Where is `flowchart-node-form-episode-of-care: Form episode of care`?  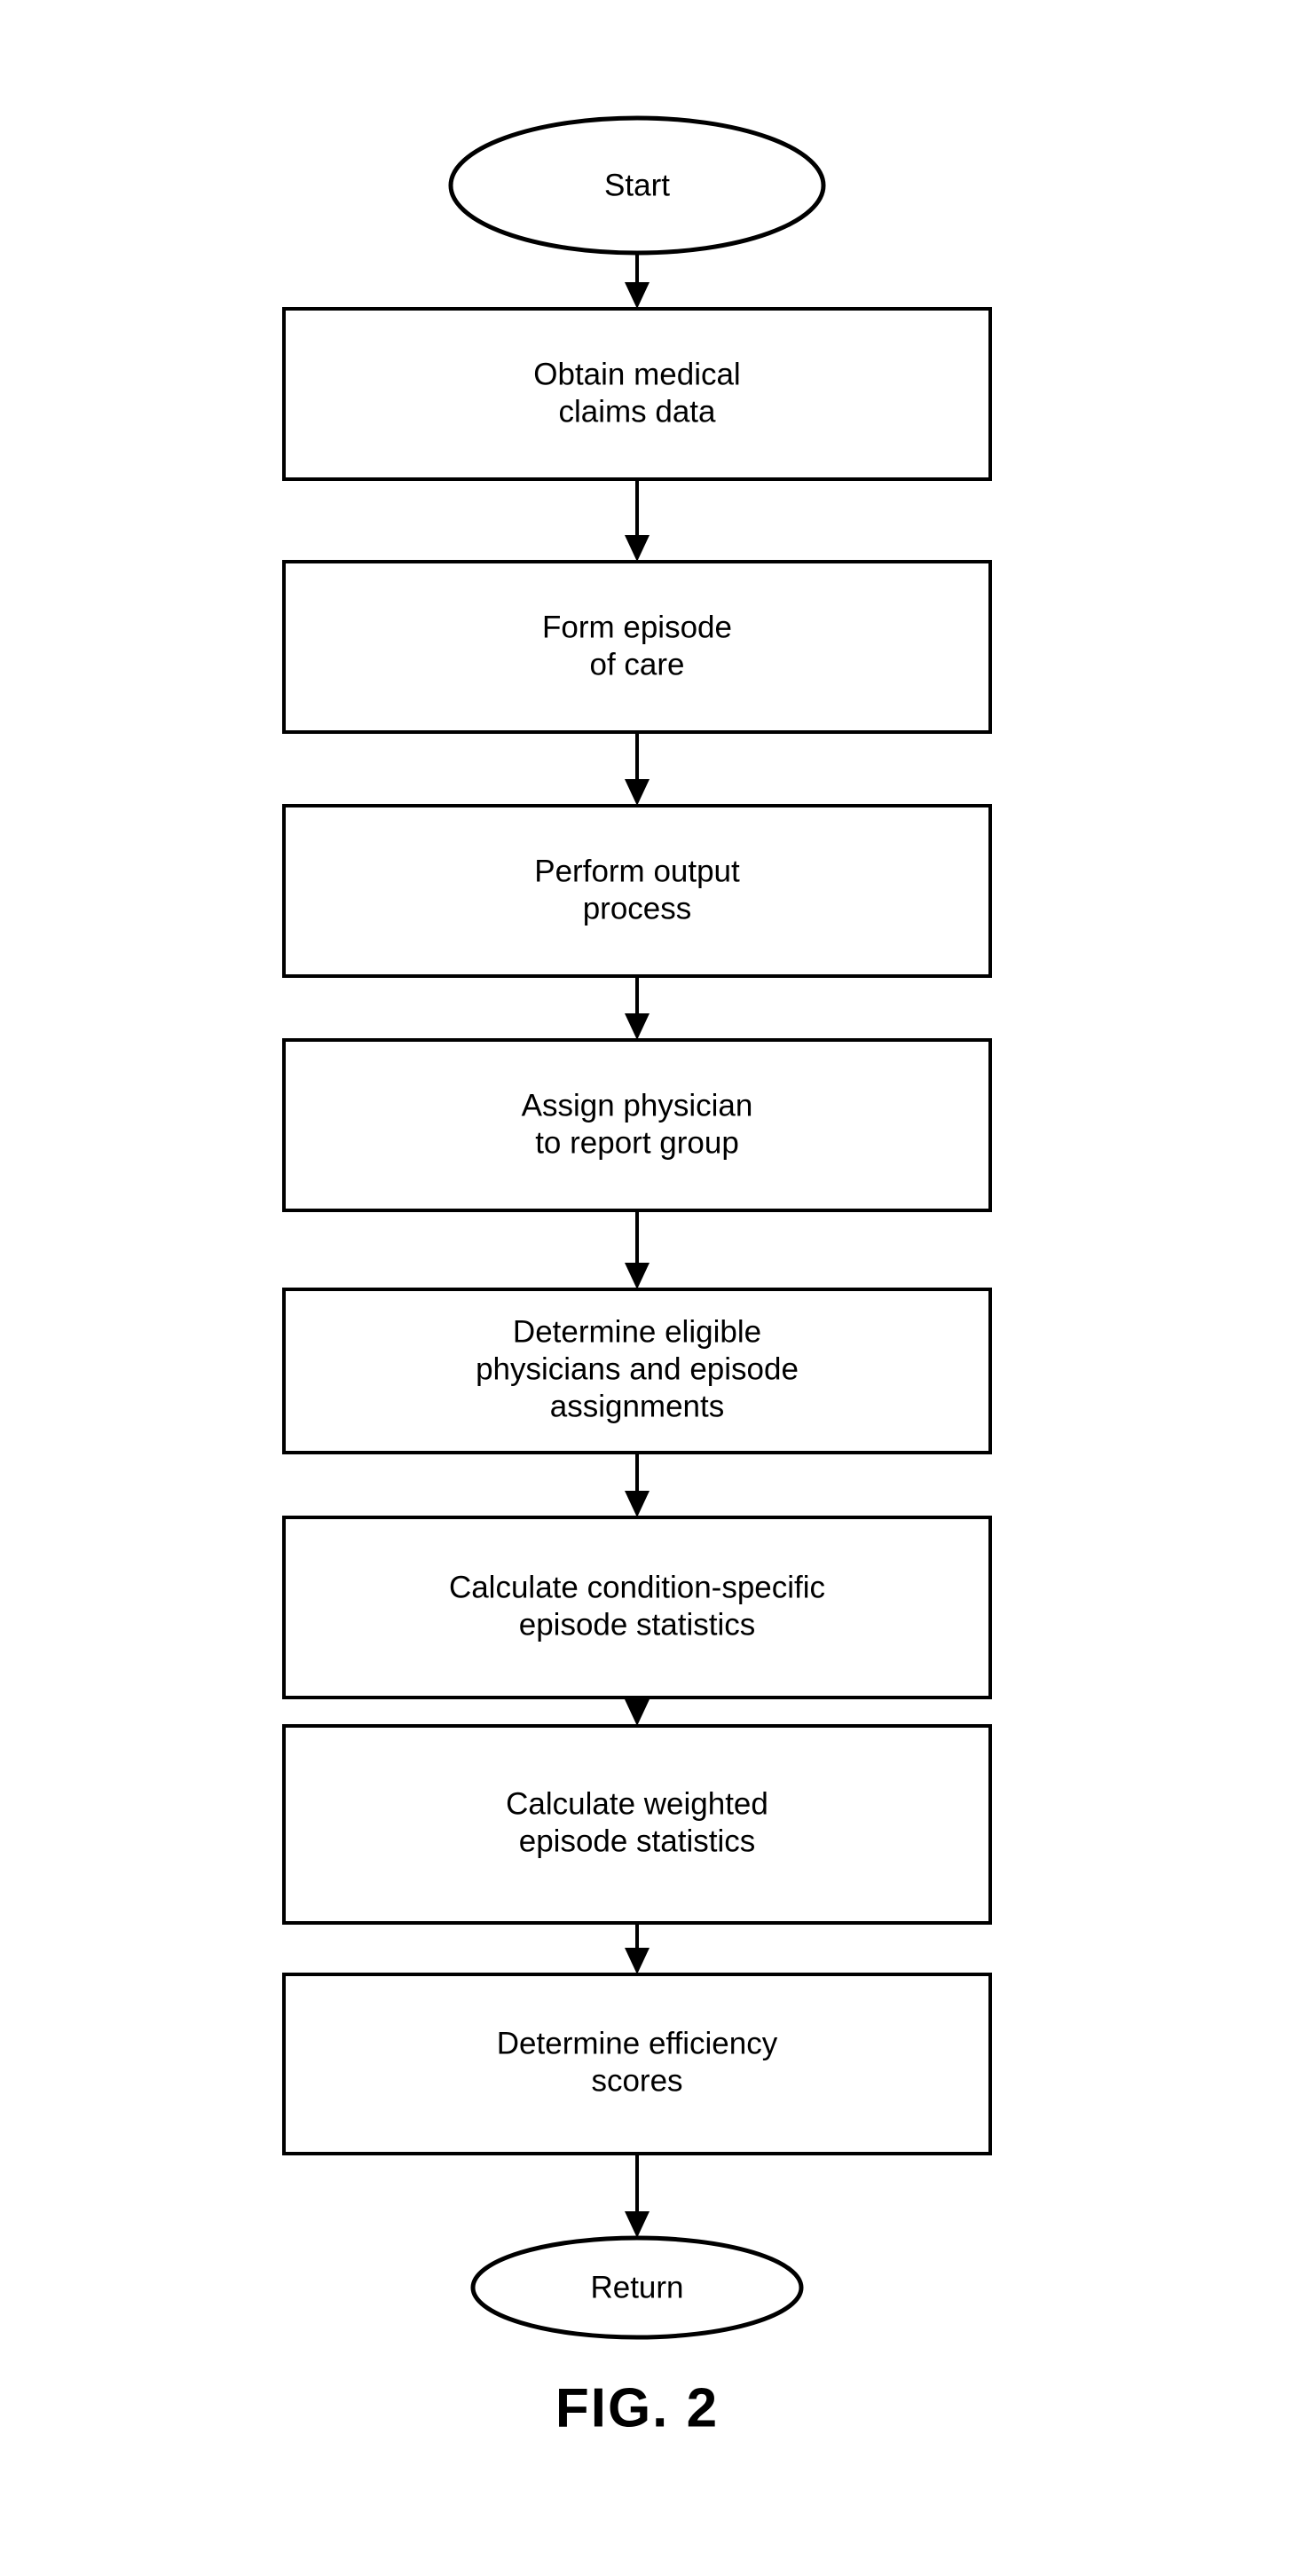 flowchart-node-form-episode-of-care: Form episode of care is located at coordinates (637, 647).